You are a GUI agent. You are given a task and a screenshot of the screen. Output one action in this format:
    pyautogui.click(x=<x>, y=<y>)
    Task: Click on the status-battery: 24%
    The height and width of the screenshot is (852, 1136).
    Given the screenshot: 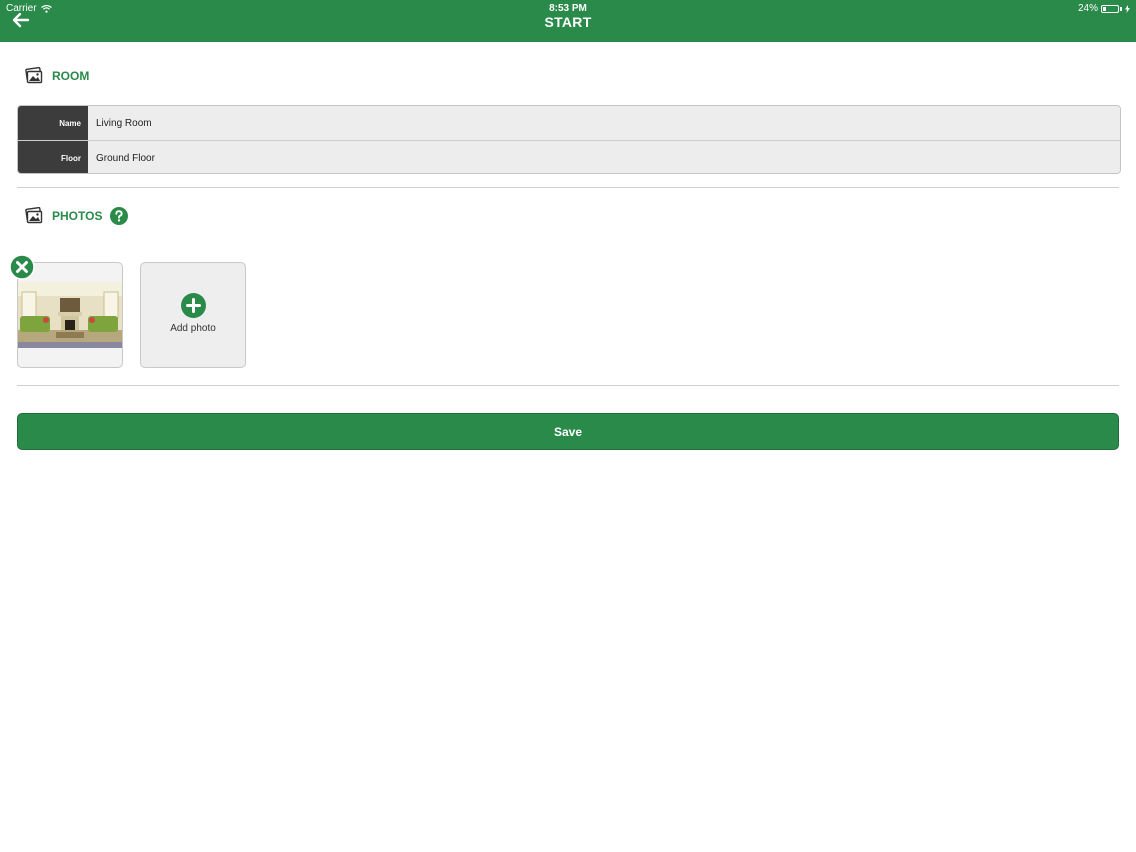 What is the action you would take?
    pyautogui.click(x=1104, y=8)
    